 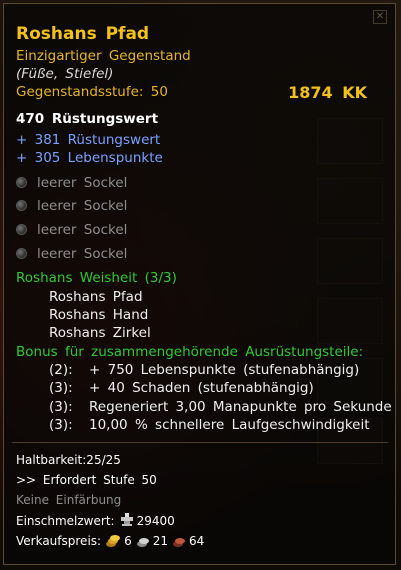 I want to click on set-bonus-text: + 750 Lebenspunkte (stufenabhängig), so click(x=224, y=370).